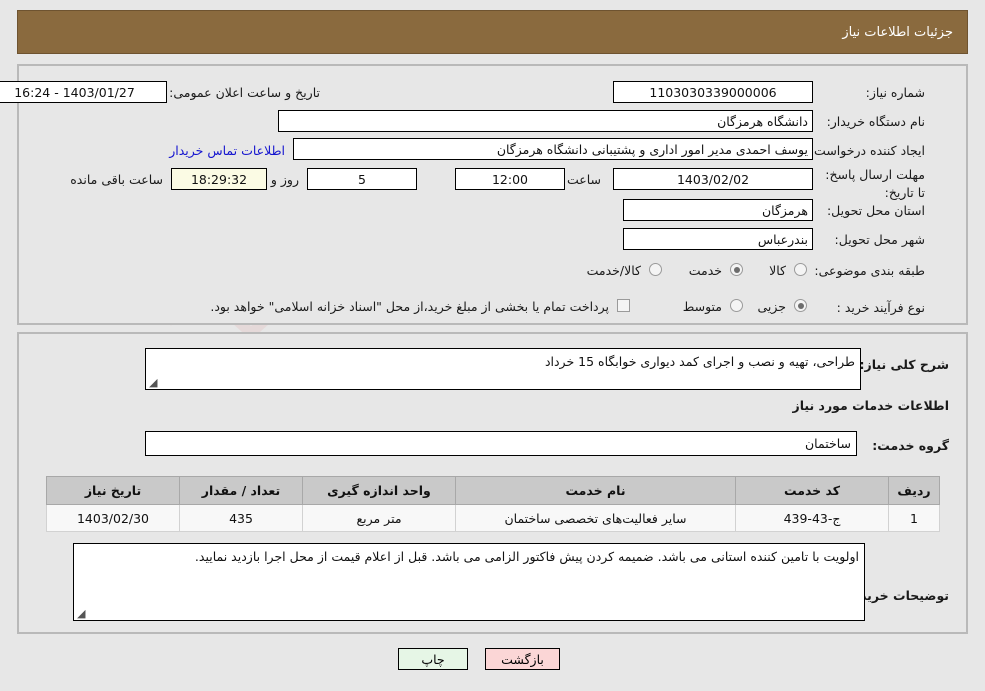 The width and height of the screenshot is (985, 691). Describe the element at coordinates (241, 490) in the screenshot. I see `th-quantity: تعداد / مقدار` at that location.